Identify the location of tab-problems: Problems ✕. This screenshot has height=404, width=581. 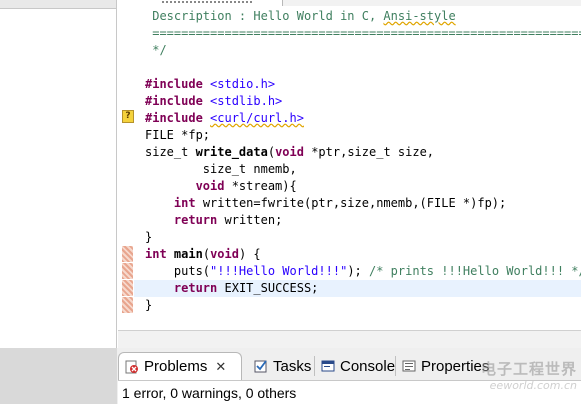
(180, 366).